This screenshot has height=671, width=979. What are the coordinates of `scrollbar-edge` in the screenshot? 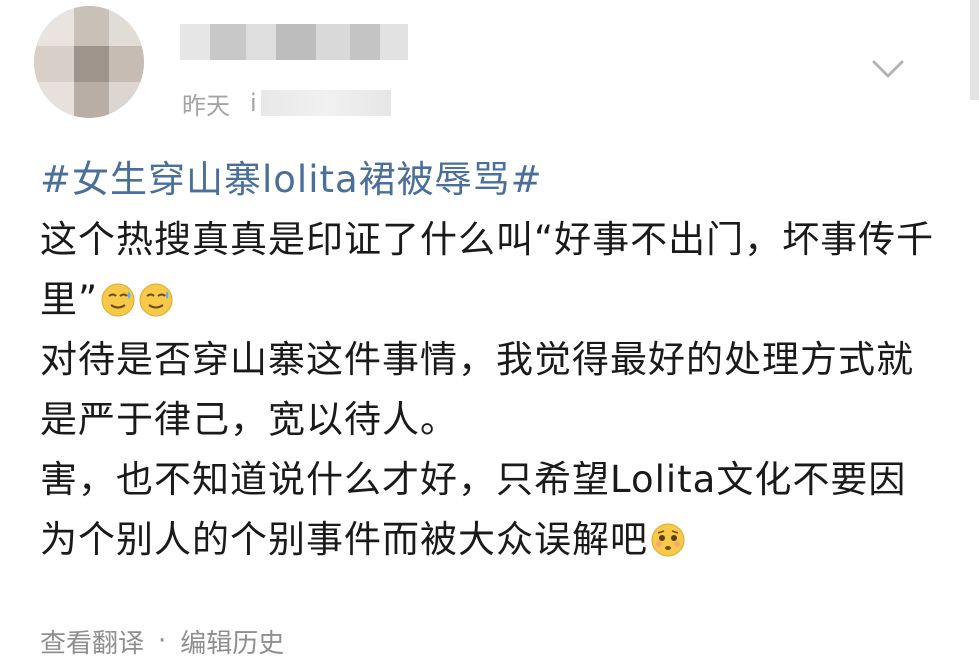 It's located at (974, 50).